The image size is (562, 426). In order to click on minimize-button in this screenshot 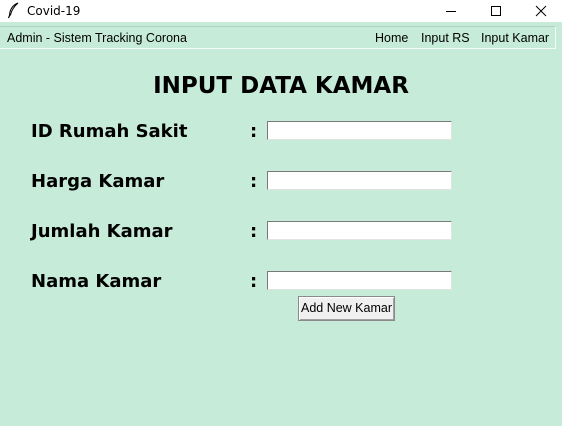, I will do `click(451, 11)`.